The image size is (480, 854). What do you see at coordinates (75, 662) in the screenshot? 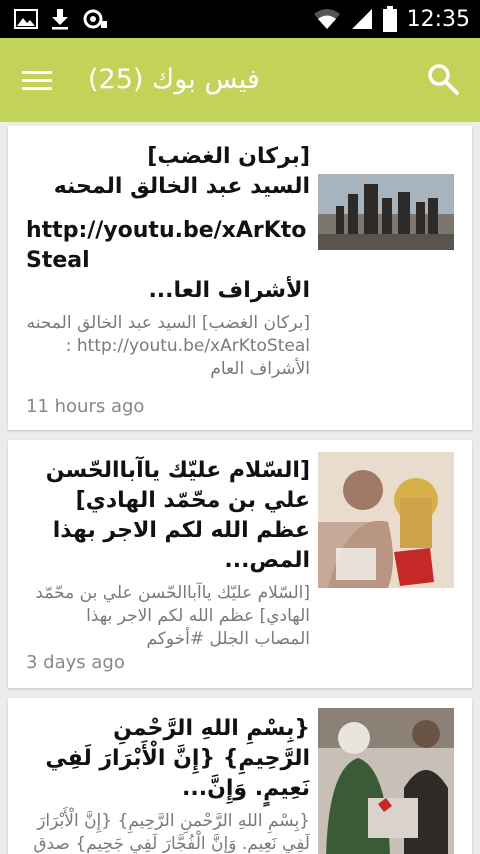
I see `post-timestamp: 3 days ago` at bounding box center [75, 662].